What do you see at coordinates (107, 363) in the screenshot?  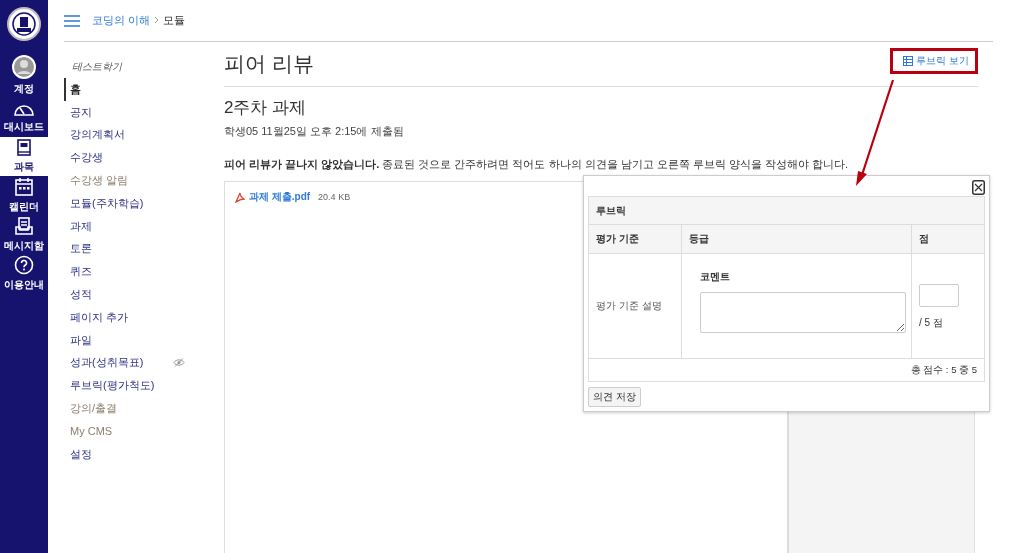 I see `course-nav-link: 성과(성취목표)` at bounding box center [107, 363].